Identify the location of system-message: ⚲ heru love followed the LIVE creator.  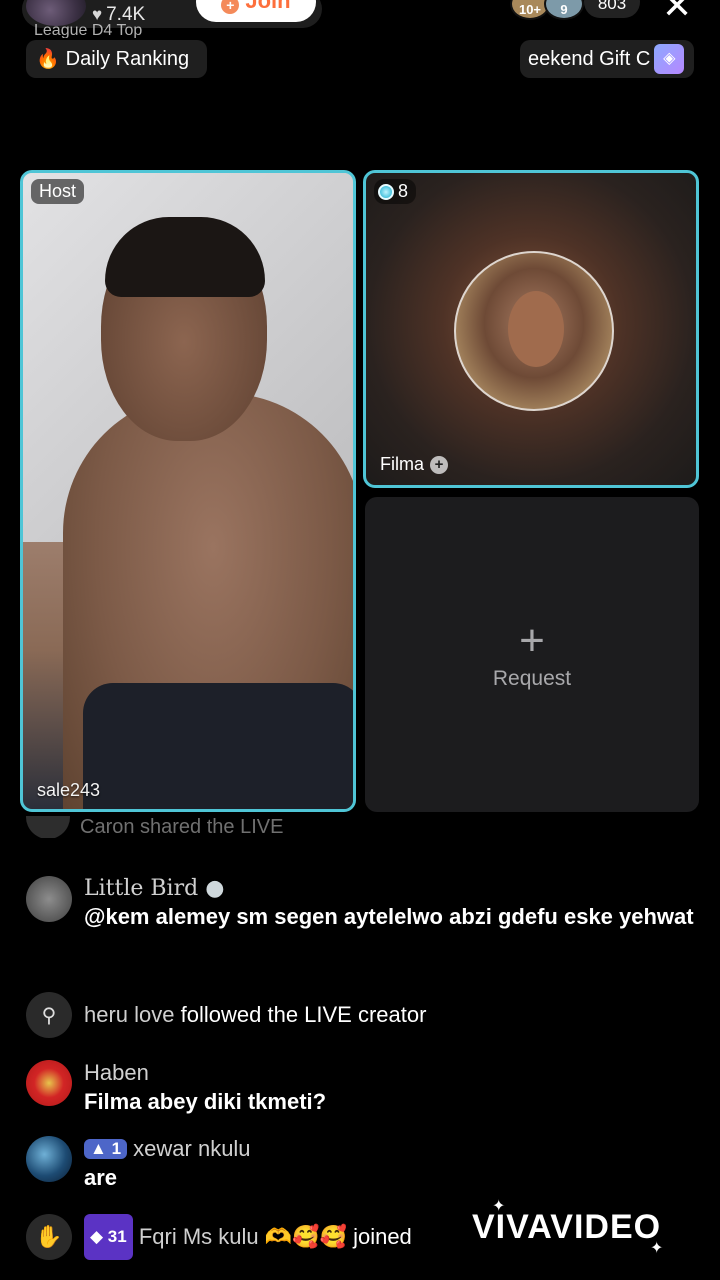
(361, 1015).